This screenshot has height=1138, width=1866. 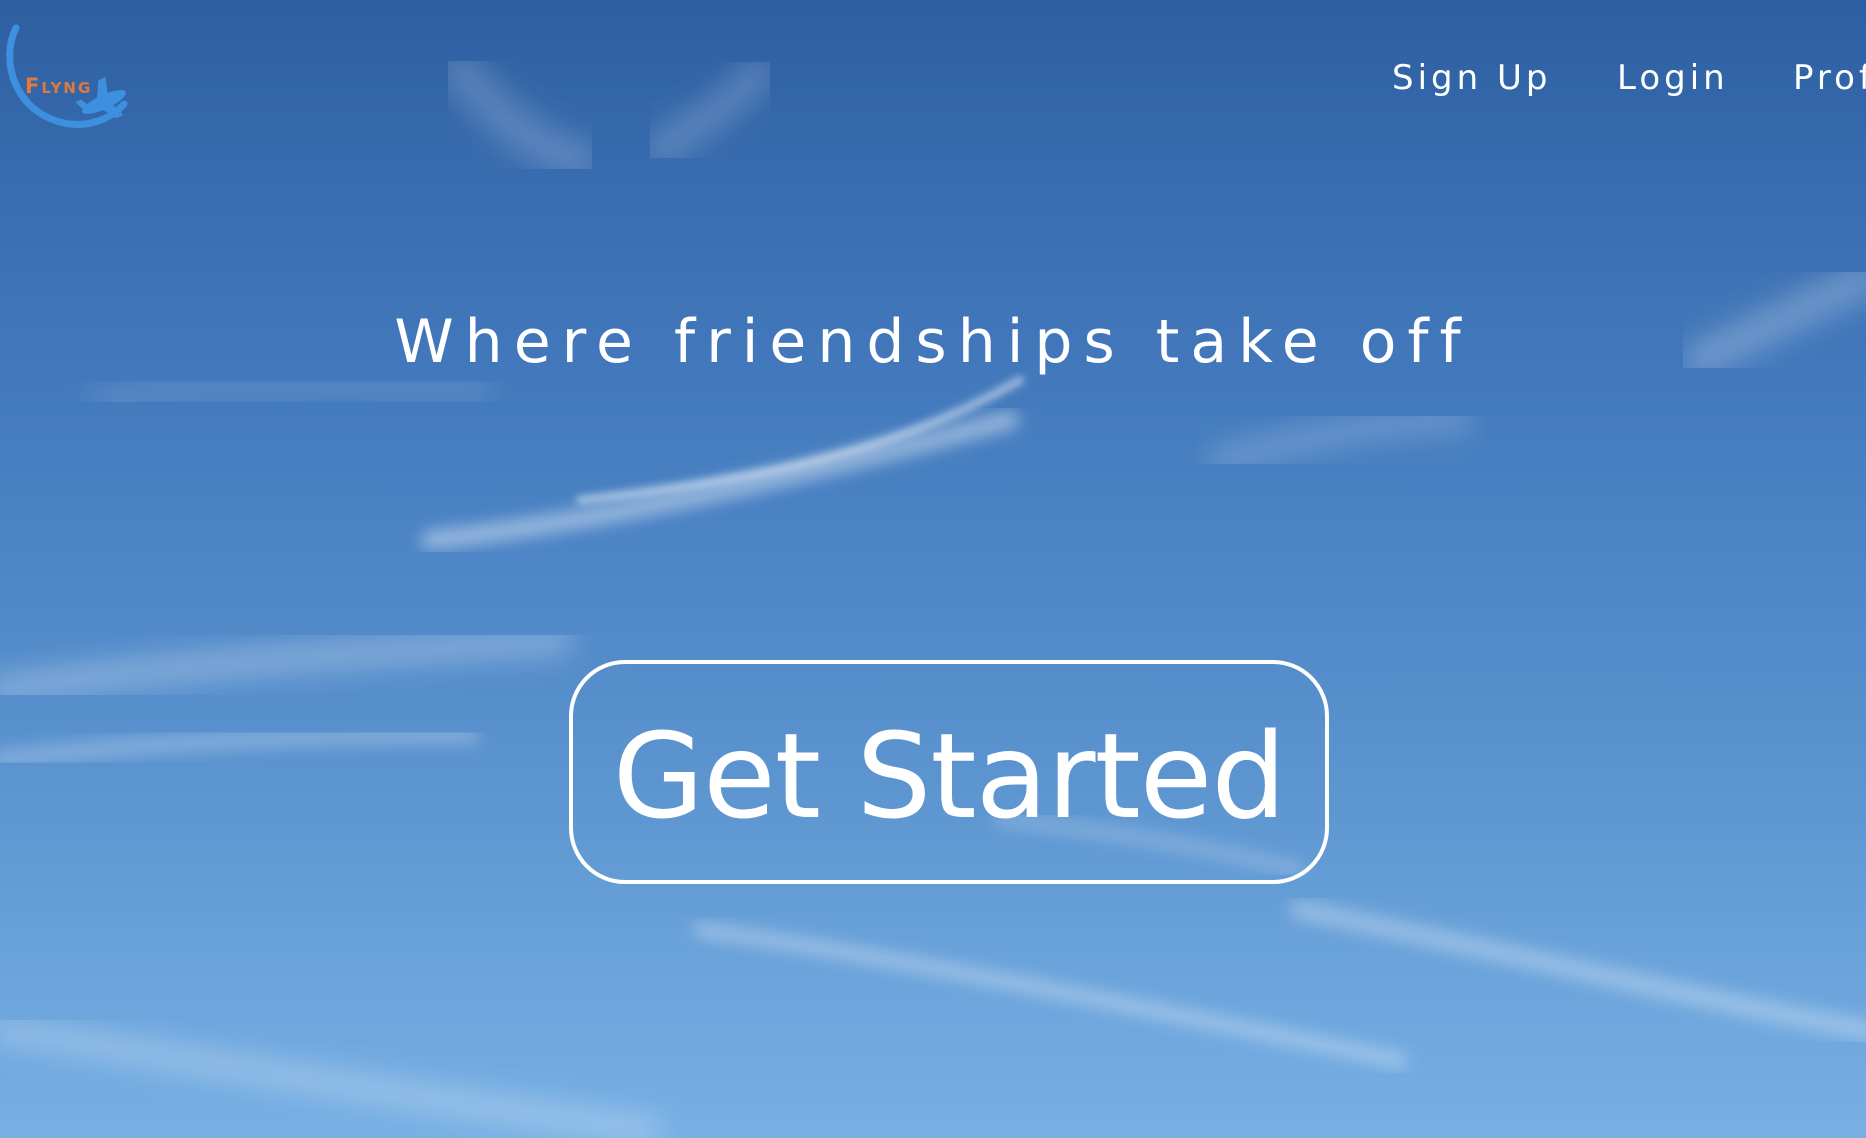 I want to click on get-started-button: Get Started, so click(x=949, y=772).